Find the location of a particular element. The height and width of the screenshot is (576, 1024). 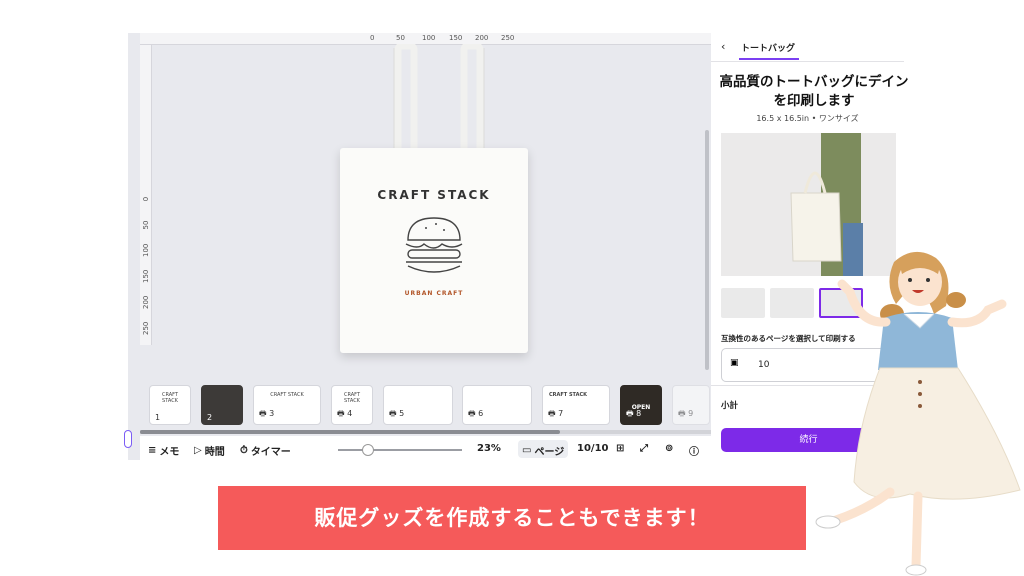

logo-title: CRAFT STACK is located at coordinates (434, 195).